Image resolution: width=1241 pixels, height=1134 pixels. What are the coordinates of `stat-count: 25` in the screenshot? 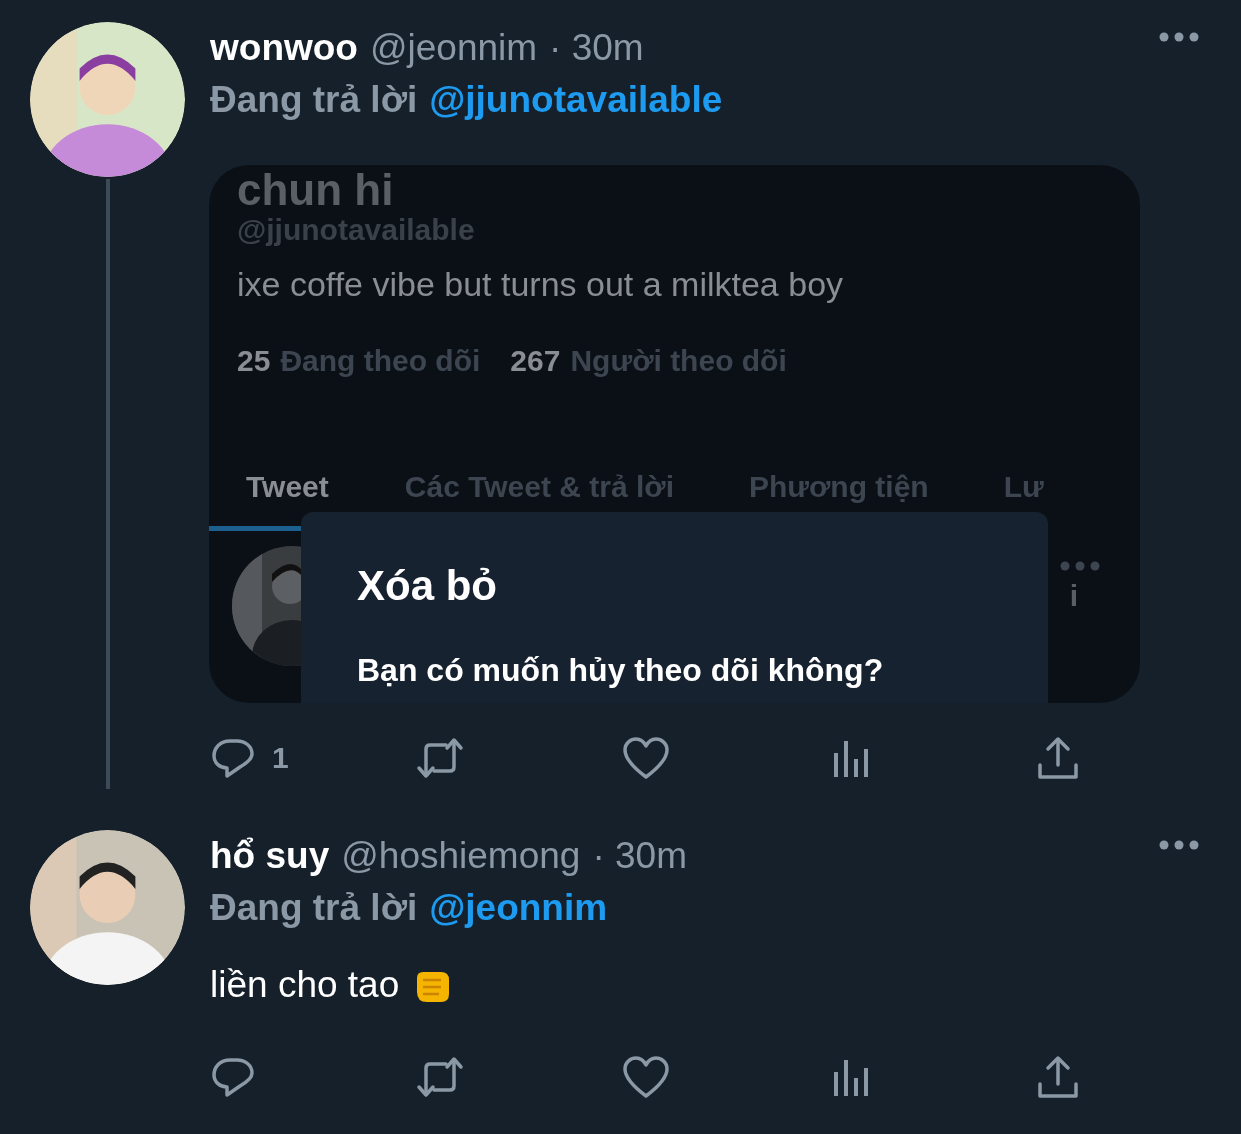 It's located at (254, 361).